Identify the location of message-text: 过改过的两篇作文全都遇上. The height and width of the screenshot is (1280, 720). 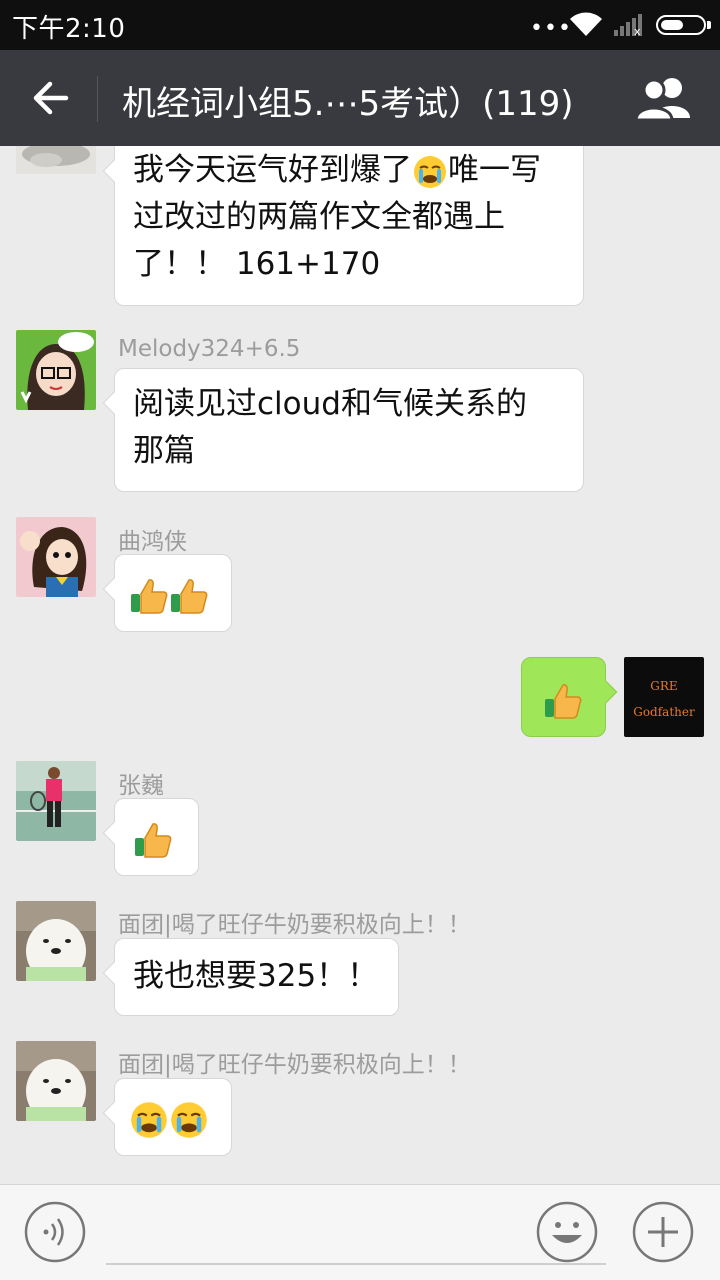
(319, 217).